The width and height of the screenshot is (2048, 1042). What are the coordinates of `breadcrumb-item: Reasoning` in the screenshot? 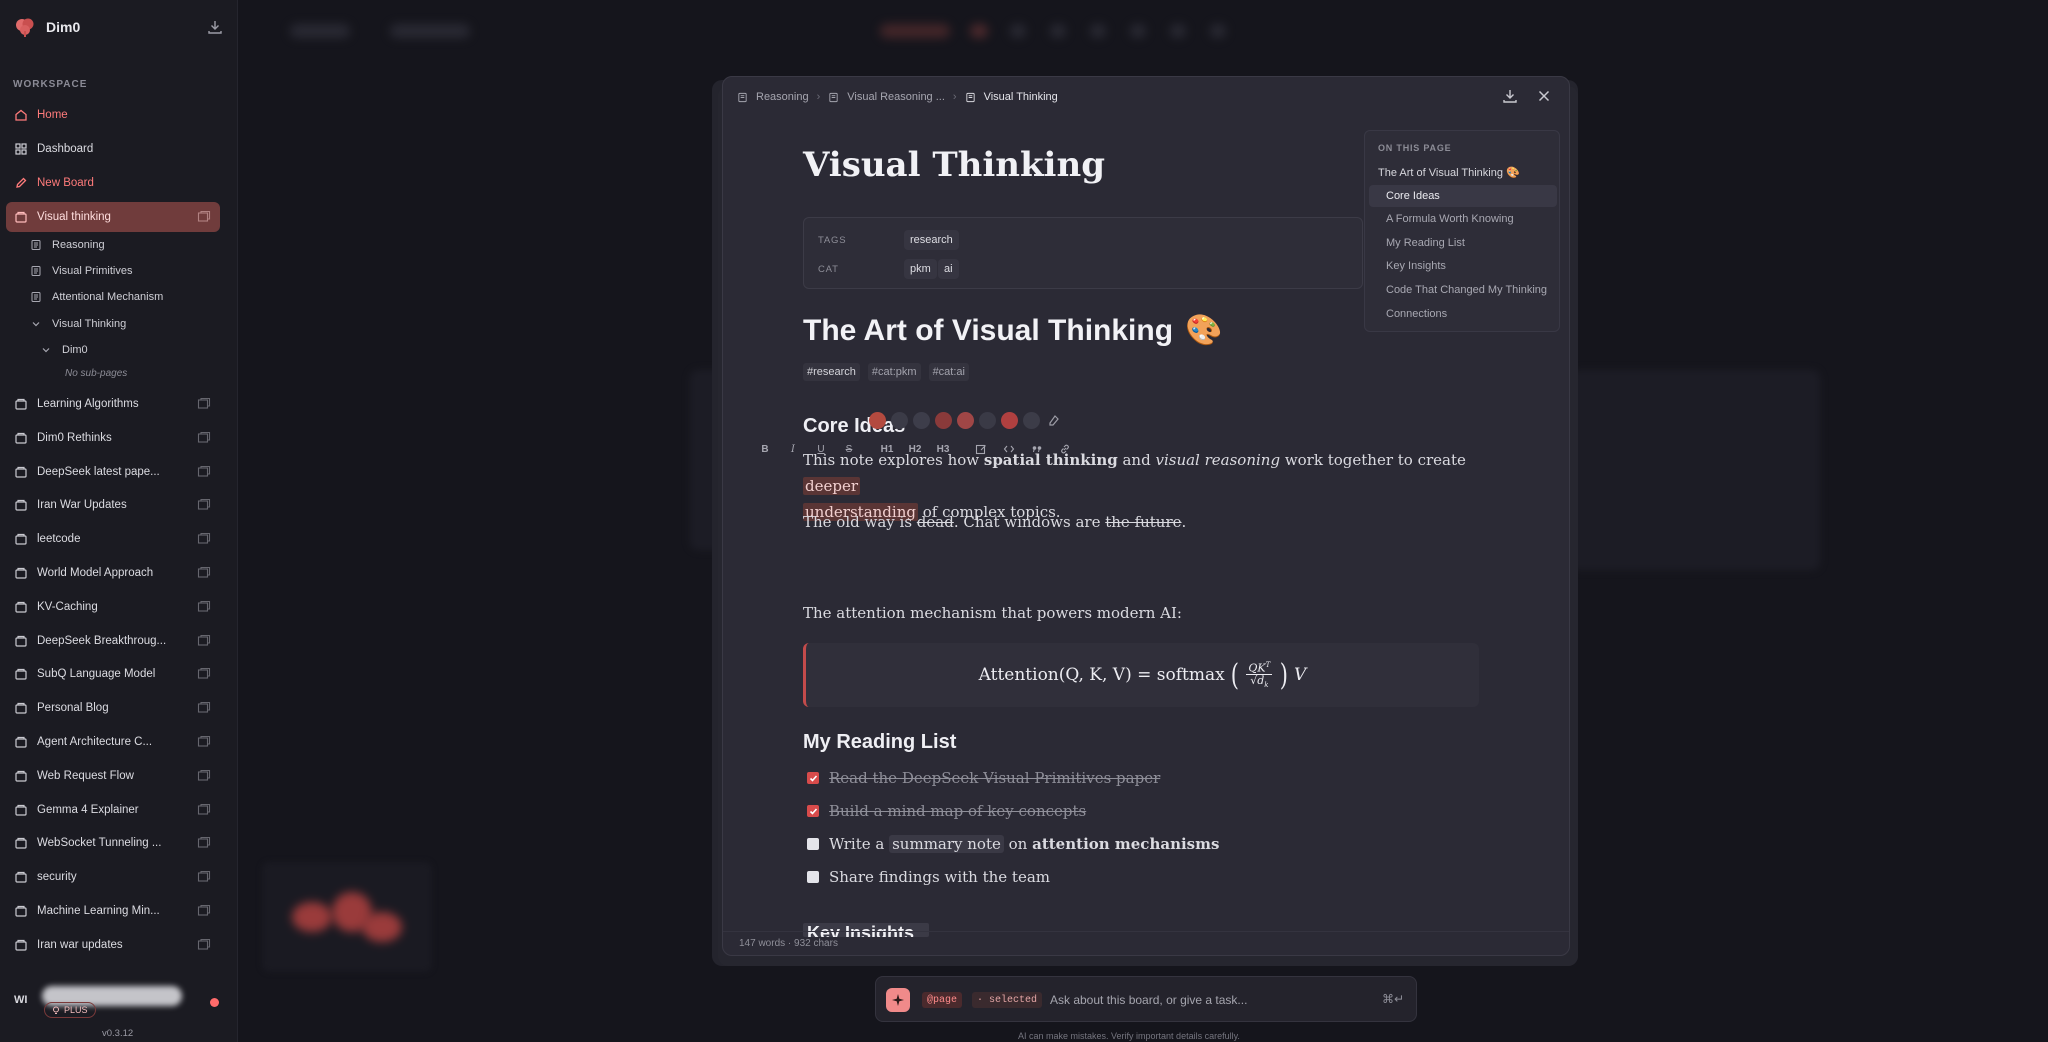 It's located at (782, 97).